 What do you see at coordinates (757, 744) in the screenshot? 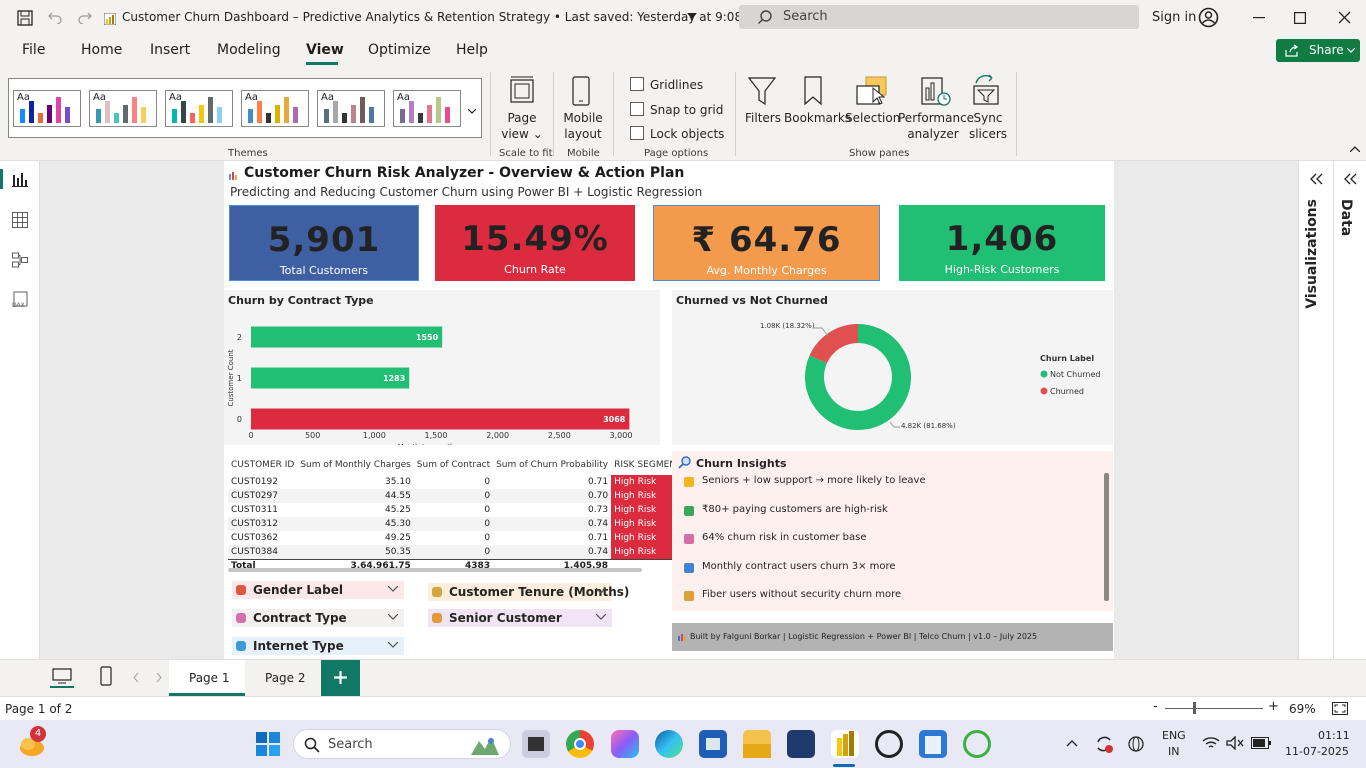
I see `file-explorer-icon` at bounding box center [757, 744].